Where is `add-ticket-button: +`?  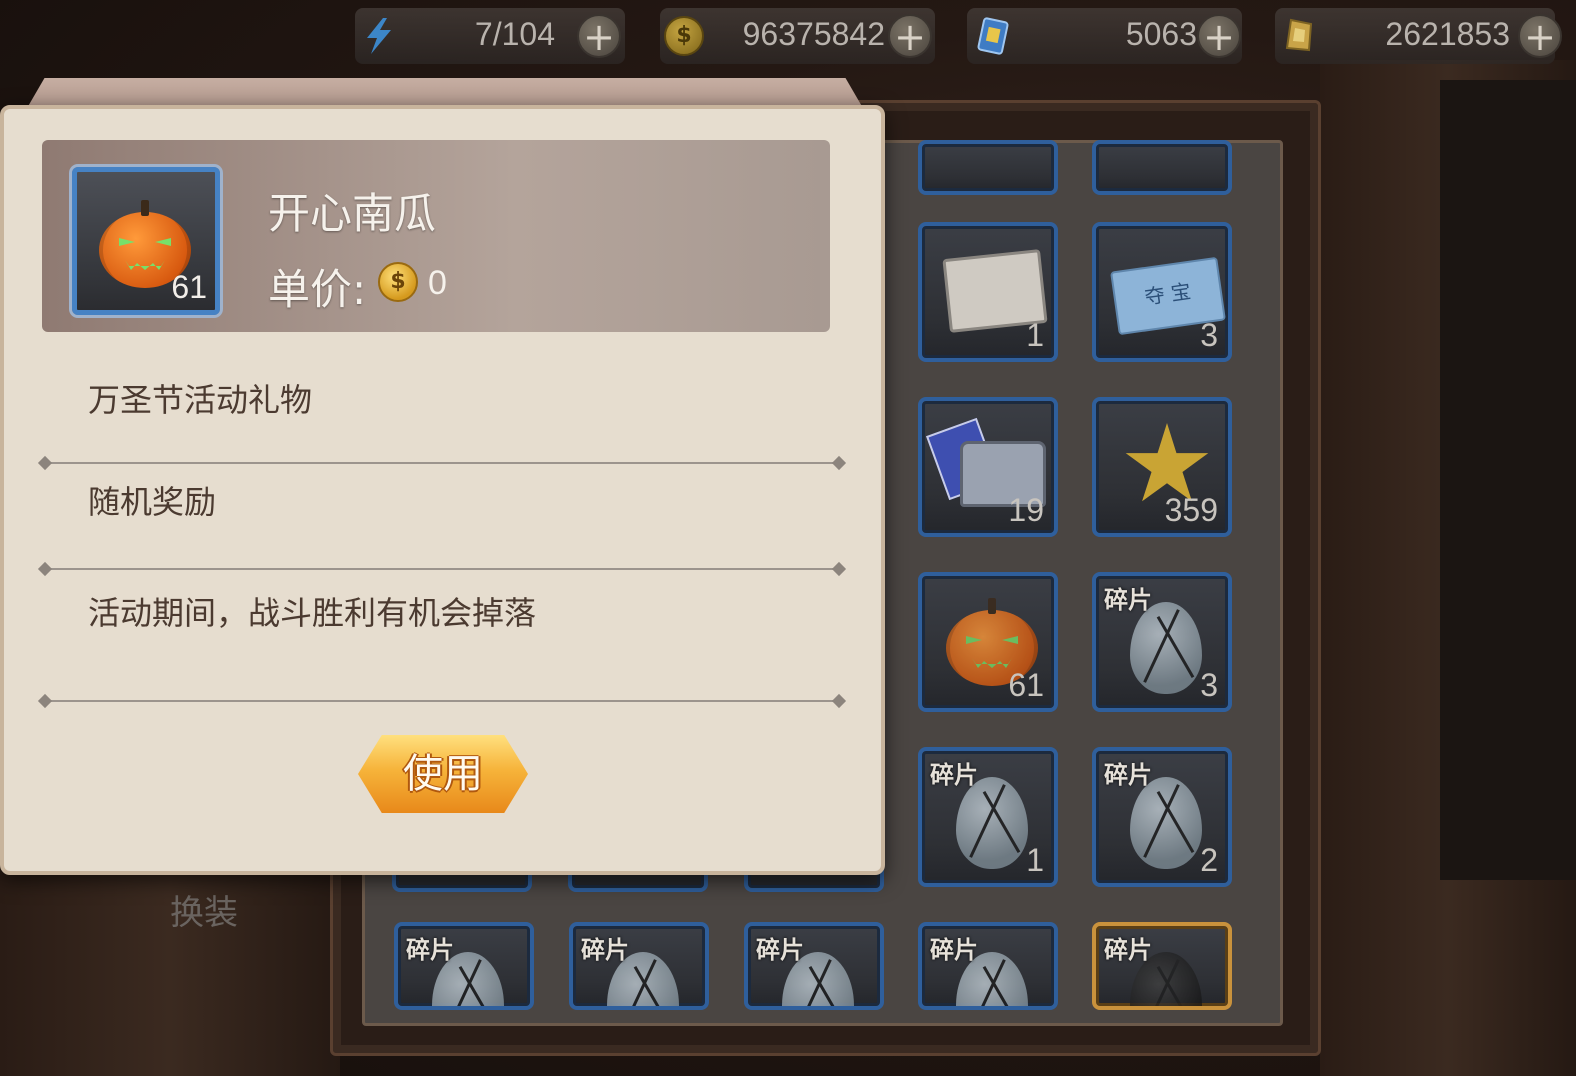 add-ticket-button: + is located at coordinates (1219, 36).